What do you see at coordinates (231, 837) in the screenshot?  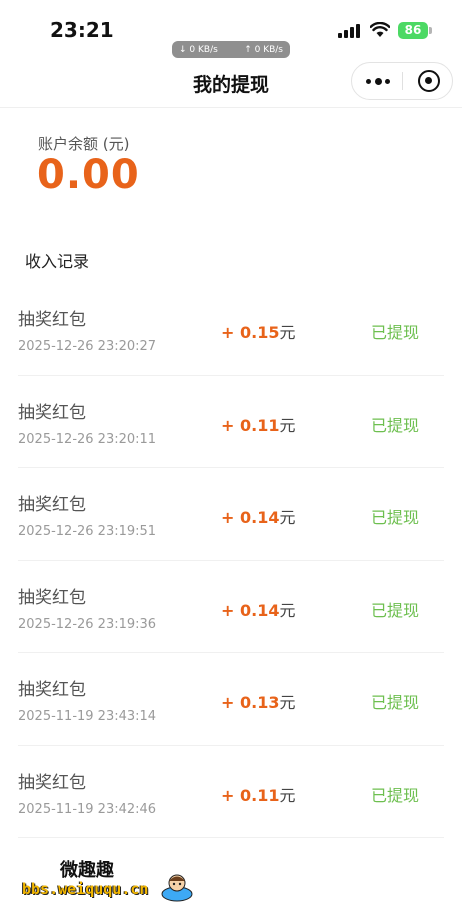 I see `record-divider` at bounding box center [231, 837].